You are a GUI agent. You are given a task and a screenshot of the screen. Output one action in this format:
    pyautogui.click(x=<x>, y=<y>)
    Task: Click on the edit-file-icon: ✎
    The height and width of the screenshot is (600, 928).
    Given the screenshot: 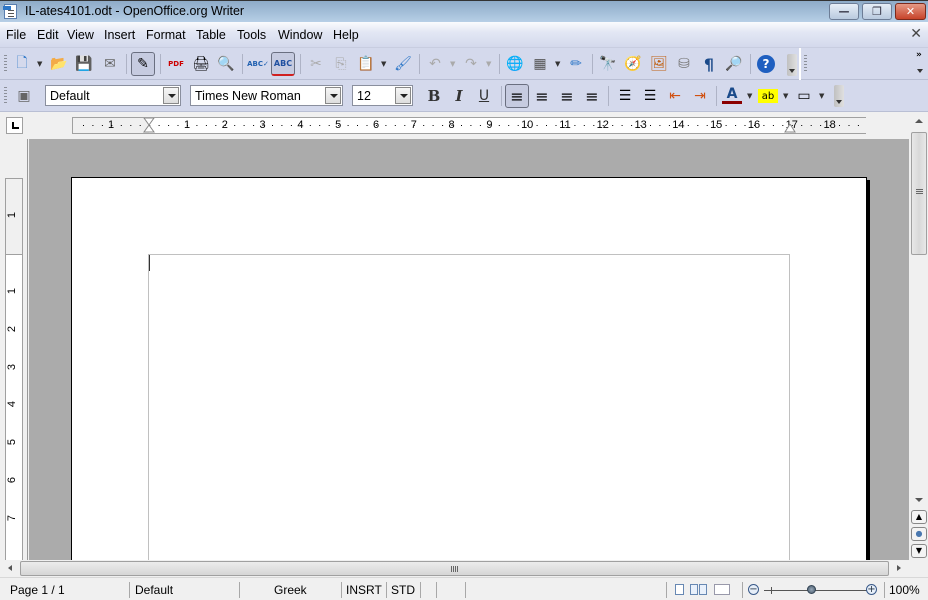 What is the action you would take?
    pyautogui.click(x=143, y=64)
    